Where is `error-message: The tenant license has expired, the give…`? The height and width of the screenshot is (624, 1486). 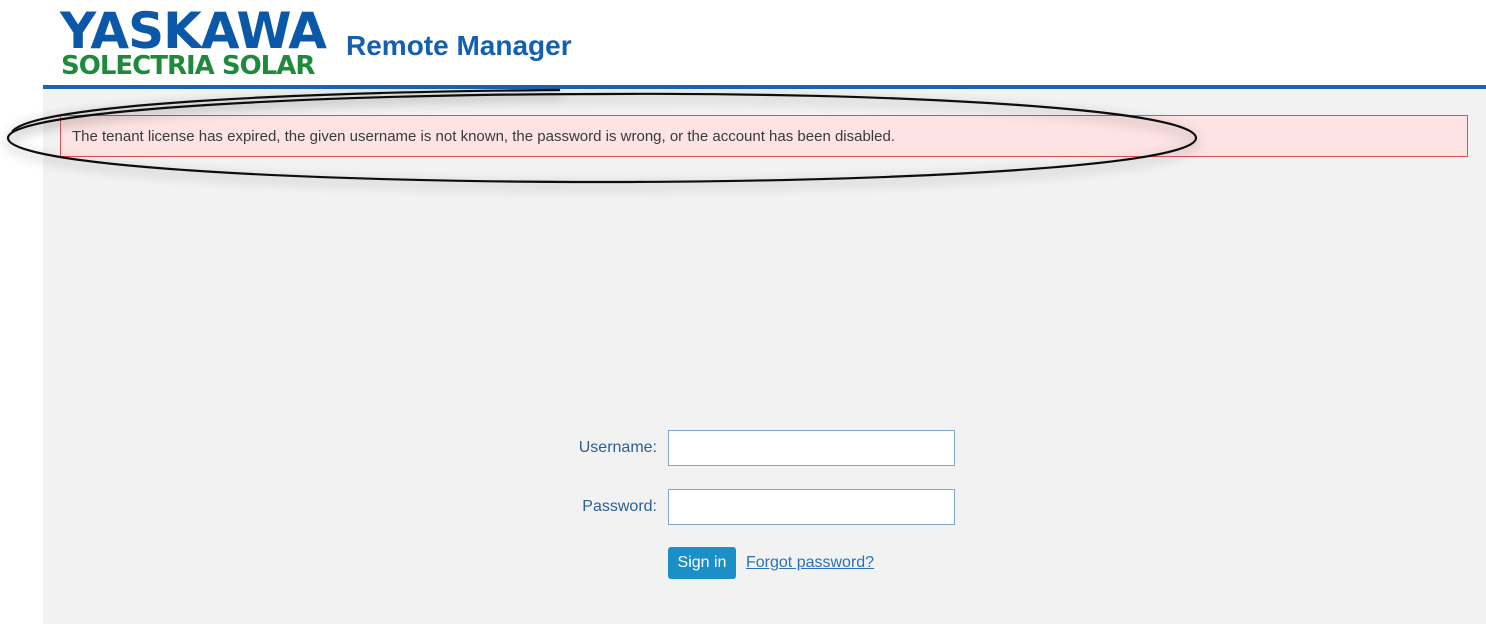 error-message: The tenant license has expired, the give… is located at coordinates (483, 136).